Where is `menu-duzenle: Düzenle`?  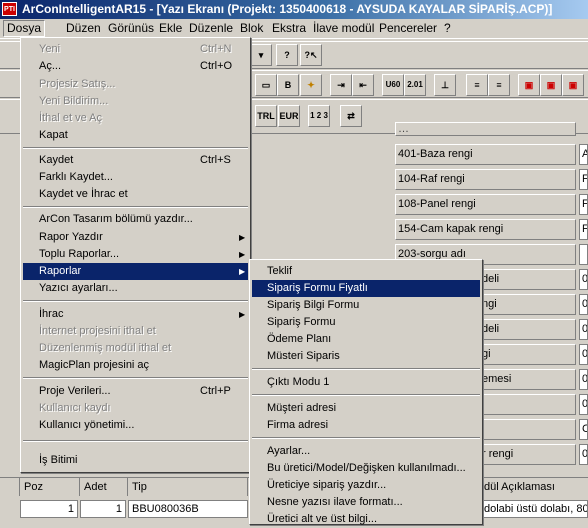 menu-duzenle: Düzenle is located at coordinates (211, 28).